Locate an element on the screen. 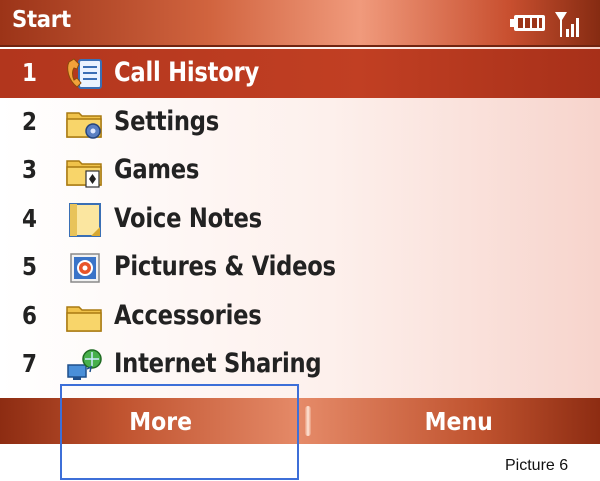 This screenshot has height=481, width=600. menu-item-label: Settings is located at coordinates (167, 121).